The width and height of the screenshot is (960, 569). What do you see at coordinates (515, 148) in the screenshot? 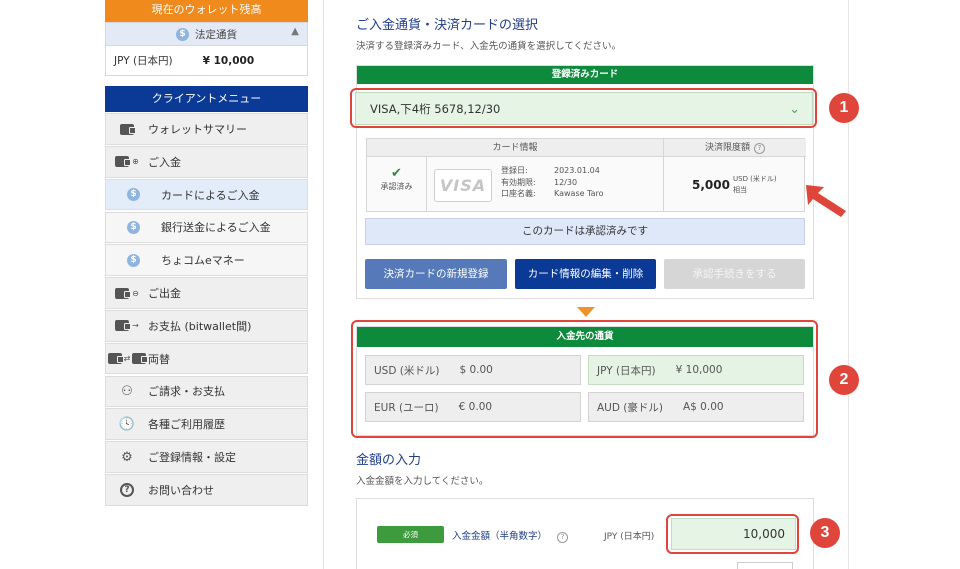
I see `card-info-header: カード情報` at bounding box center [515, 148].